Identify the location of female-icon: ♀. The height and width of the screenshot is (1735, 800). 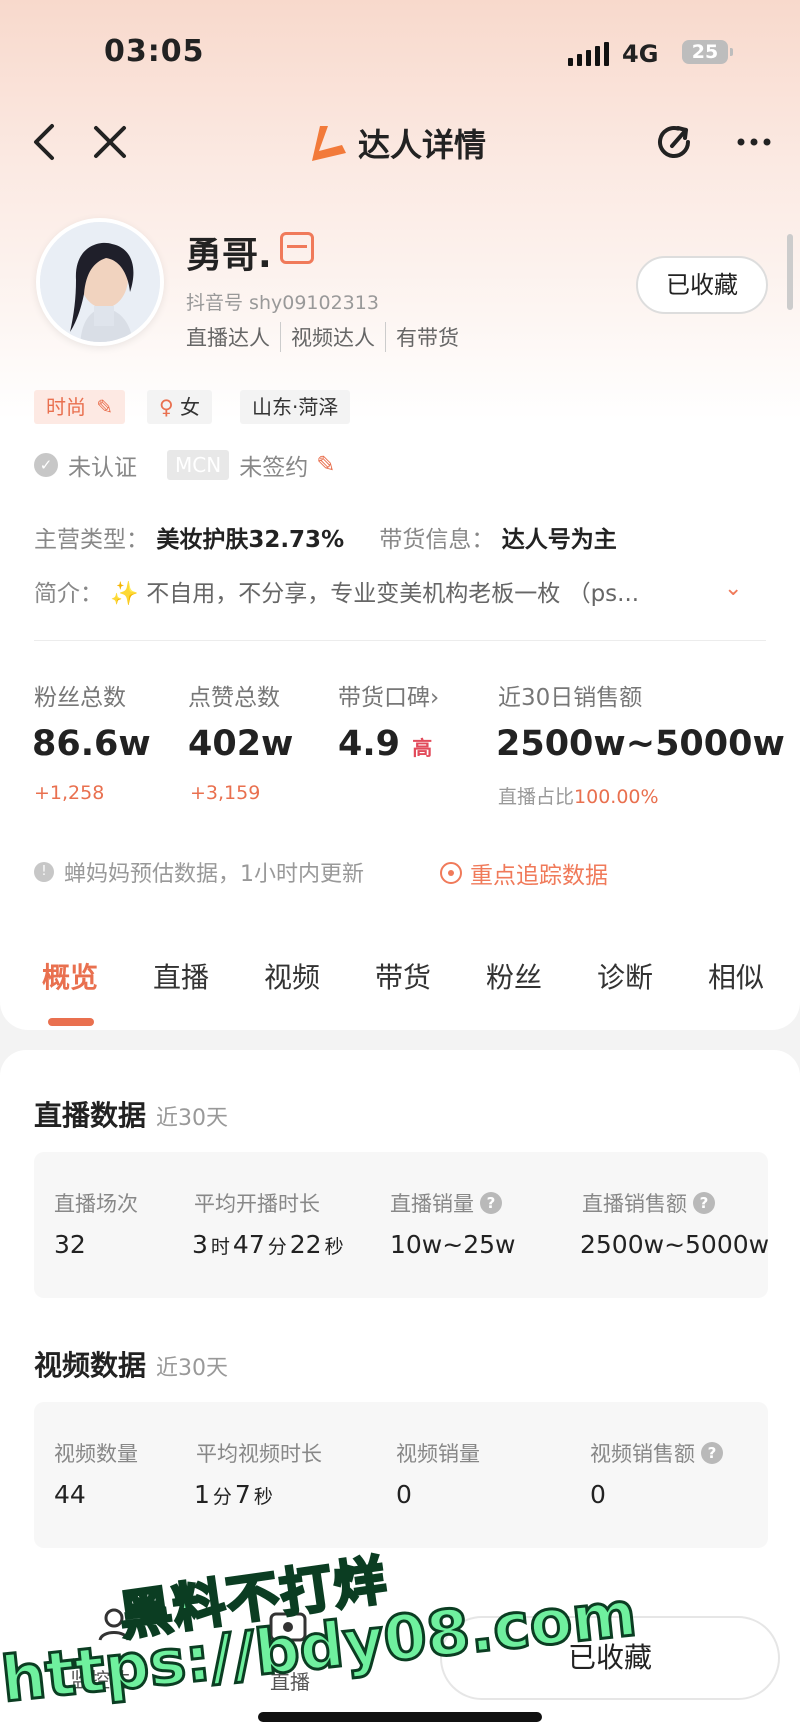
(166, 407).